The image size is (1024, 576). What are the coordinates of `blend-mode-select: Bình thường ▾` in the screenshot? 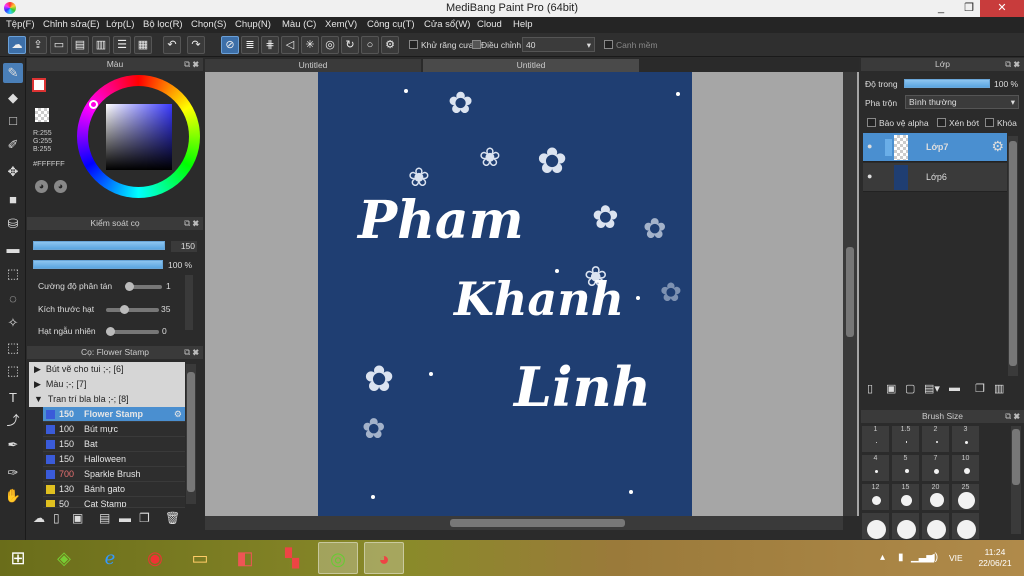 It's located at (962, 102).